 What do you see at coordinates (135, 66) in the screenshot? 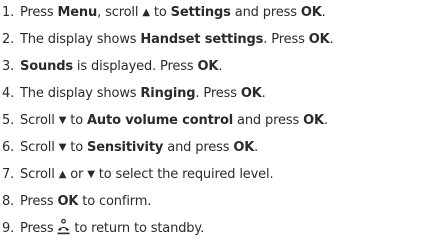
I see `step-text-segment: is displayed. Press` at bounding box center [135, 66].